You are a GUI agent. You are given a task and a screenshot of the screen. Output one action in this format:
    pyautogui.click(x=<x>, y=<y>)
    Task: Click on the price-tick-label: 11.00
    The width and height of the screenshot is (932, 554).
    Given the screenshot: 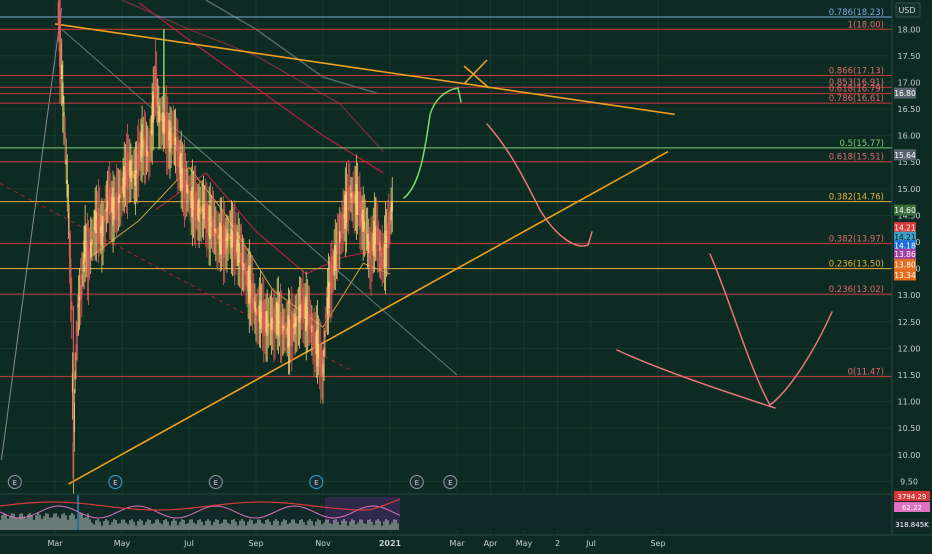 What is the action you would take?
    pyautogui.click(x=909, y=402)
    